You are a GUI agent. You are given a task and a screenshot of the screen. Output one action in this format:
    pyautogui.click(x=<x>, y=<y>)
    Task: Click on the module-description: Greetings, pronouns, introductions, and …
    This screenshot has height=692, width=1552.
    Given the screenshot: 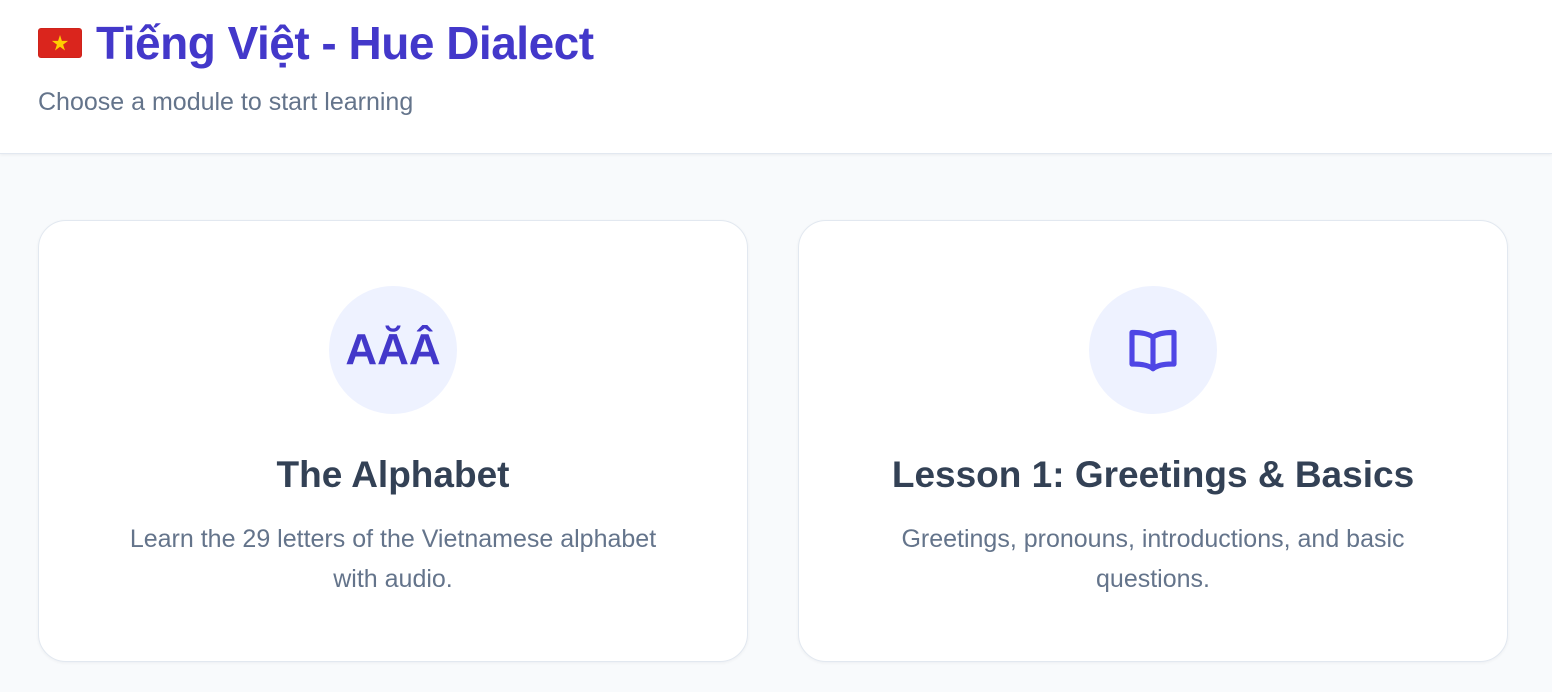 What is the action you would take?
    pyautogui.click(x=1153, y=559)
    